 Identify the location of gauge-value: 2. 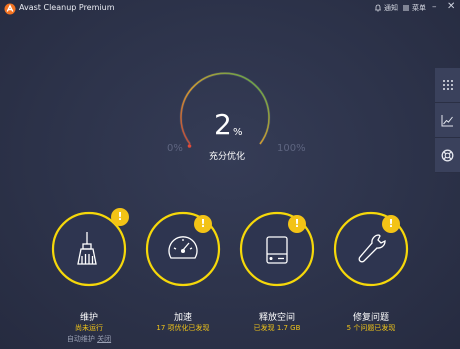
(223, 124).